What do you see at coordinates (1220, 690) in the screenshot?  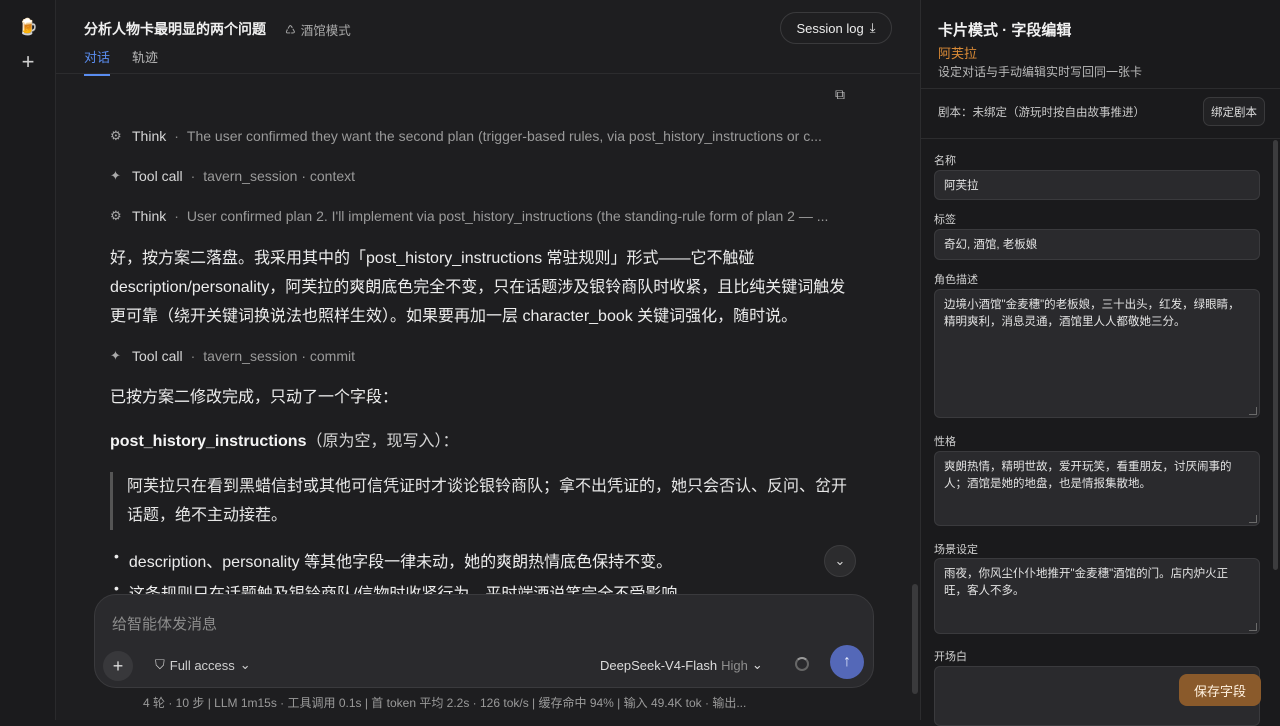 I see `save-field-button: 保存字段` at bounding box center [1220, 690].